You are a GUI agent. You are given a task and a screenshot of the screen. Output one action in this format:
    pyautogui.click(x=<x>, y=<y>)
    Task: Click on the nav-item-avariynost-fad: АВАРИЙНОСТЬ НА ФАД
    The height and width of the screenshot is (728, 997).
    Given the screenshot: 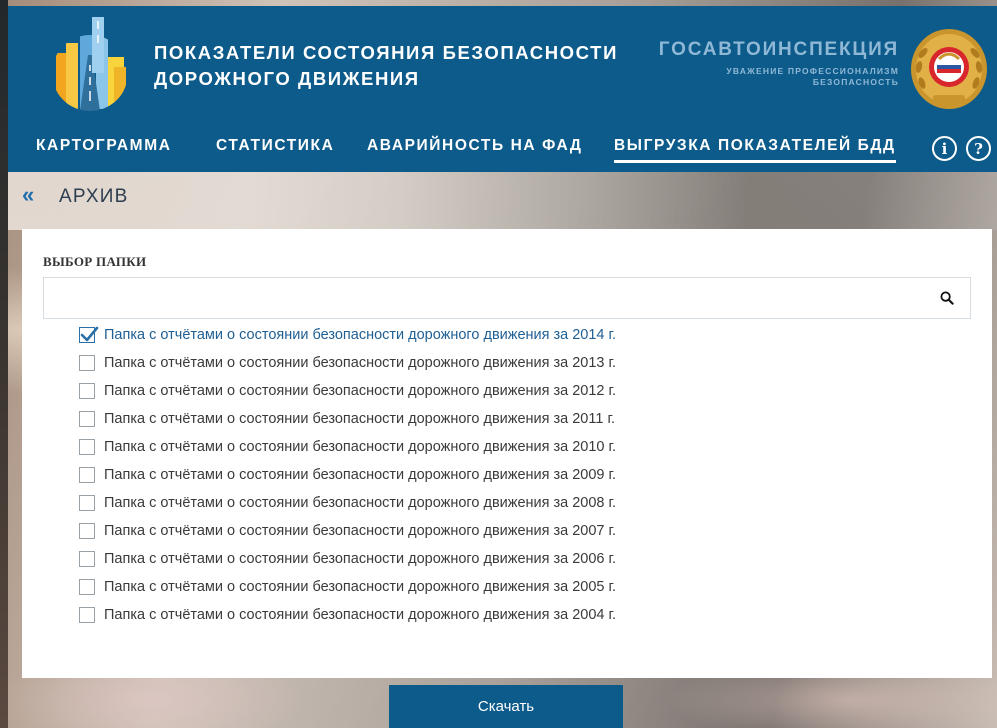 What is the action you would take?
    pyautogui.click(x=475, y=146)
    